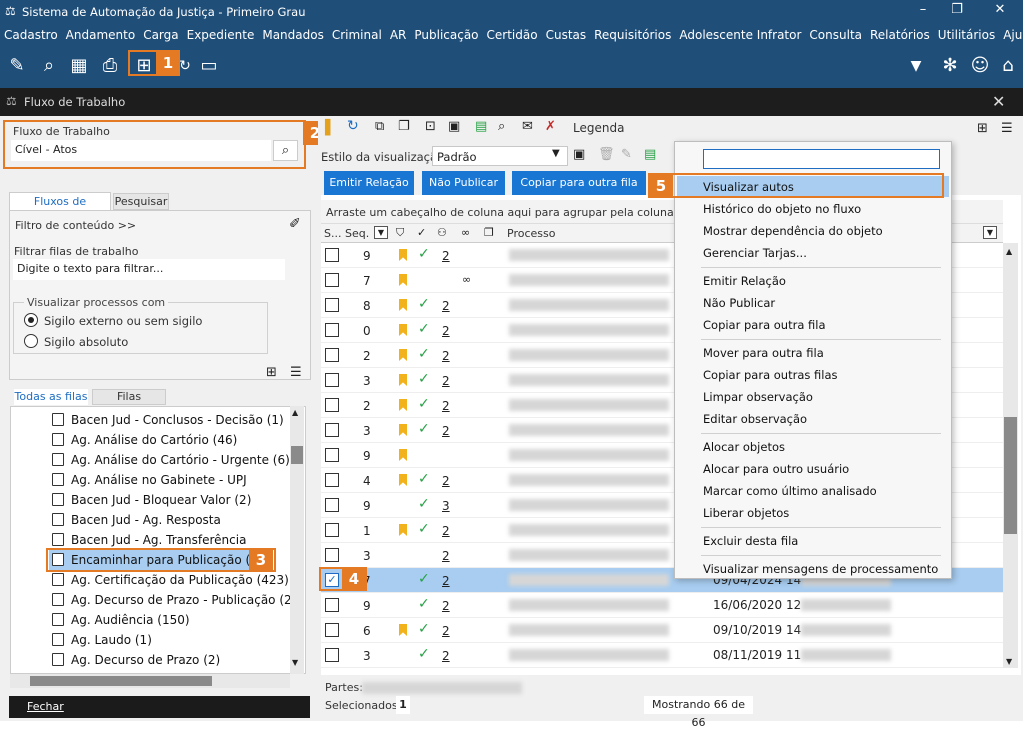 Image resolution: width=1023 pixels, height=732 pixels. Describe the element at coordinates (579, 154) in the screenshot. I see `save-style-icon: ▣` at that location.